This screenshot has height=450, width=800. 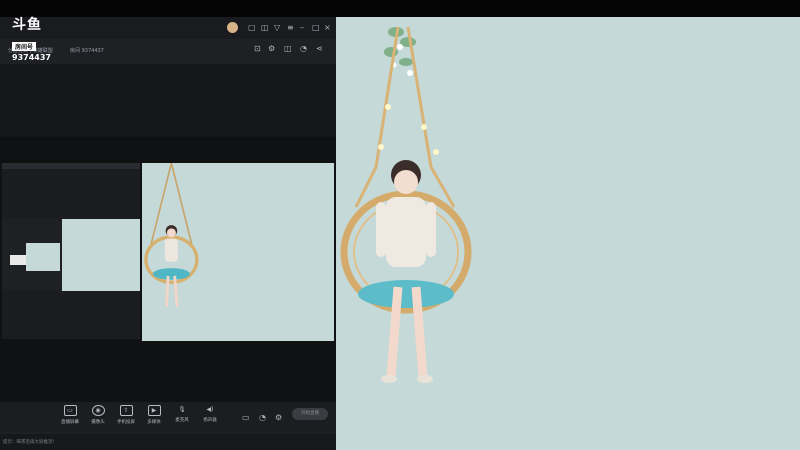 I want to click on tool-label: 多媒体, so click(x=154, y=422).